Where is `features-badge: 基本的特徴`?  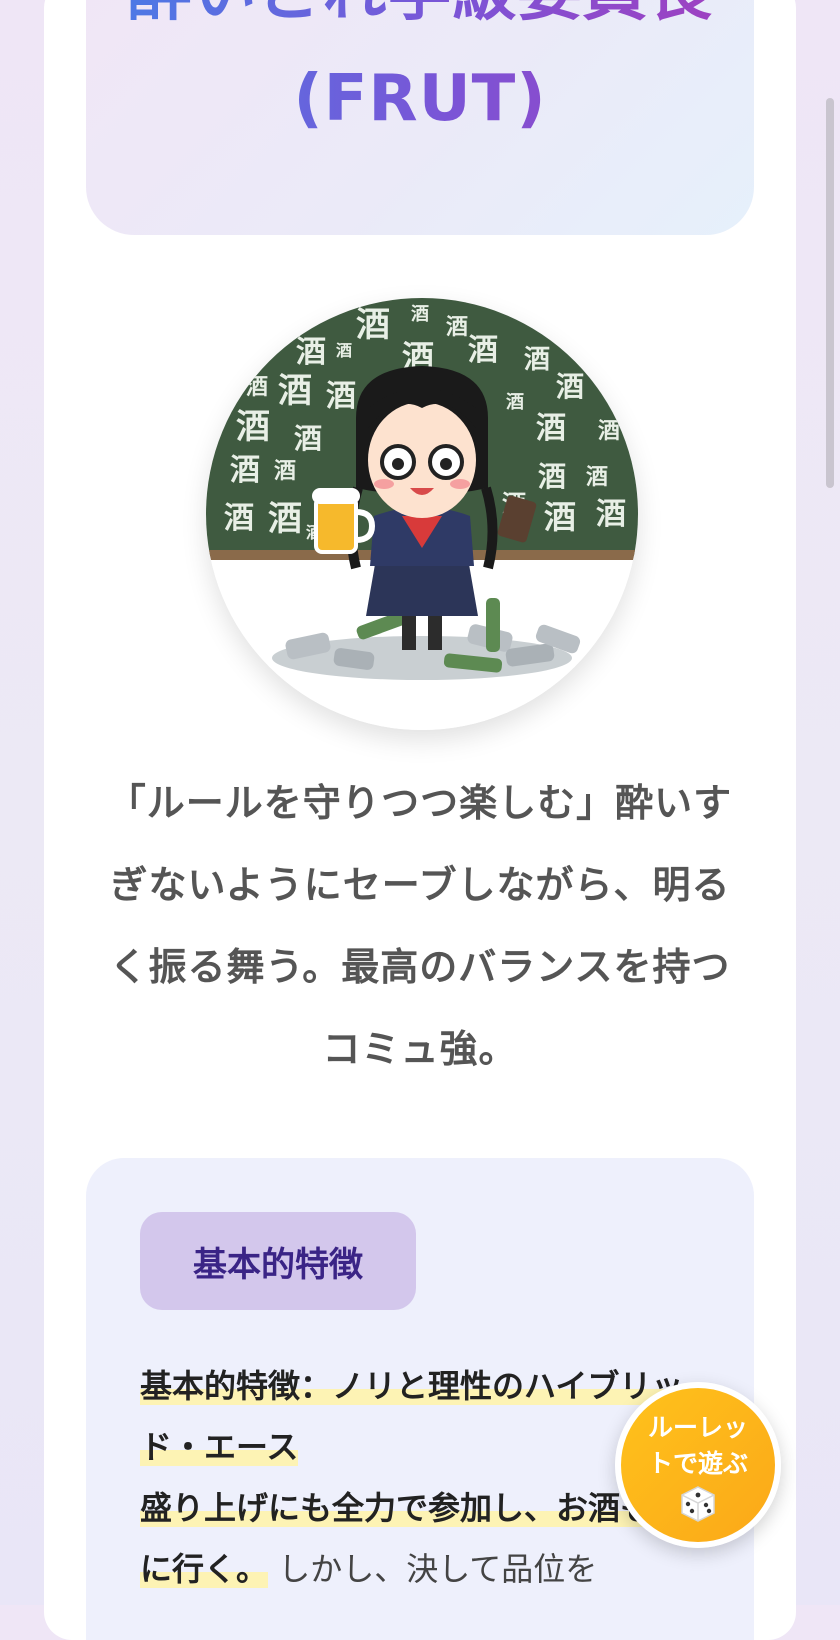 features-badge: 基本的特徴 is located at coordinates (278, 1261).